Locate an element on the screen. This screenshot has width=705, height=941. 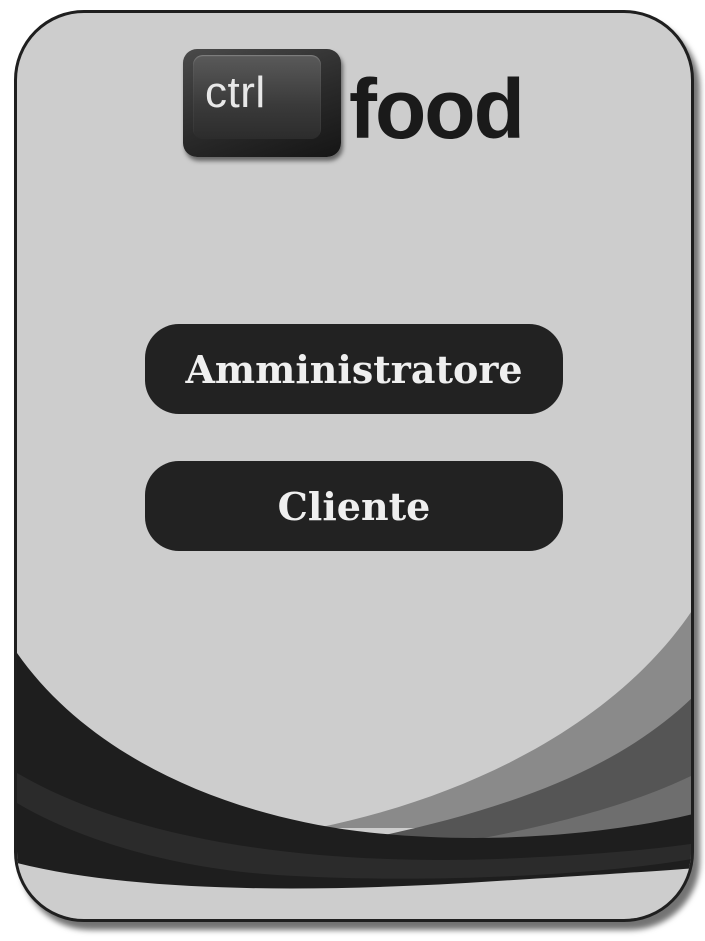
ctrl-key-icon: ctrl is located at coordinates (262, 103).